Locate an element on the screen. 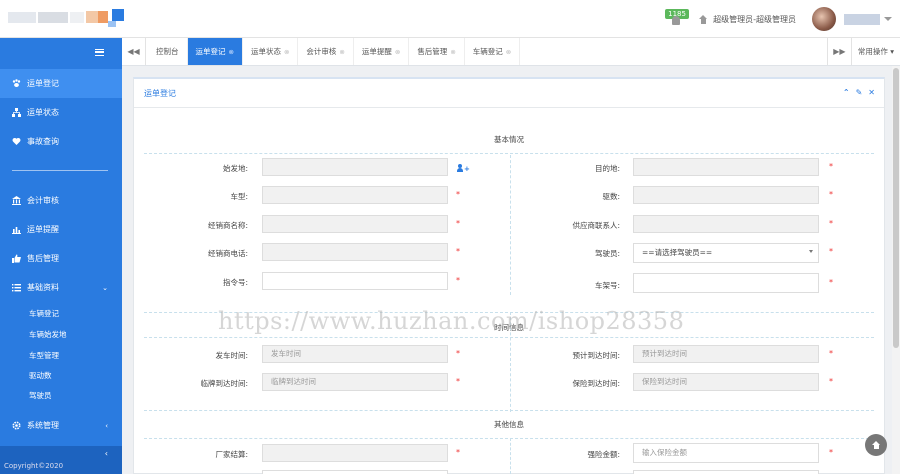  factory-settlement-field is located at coordinates (355, 453).